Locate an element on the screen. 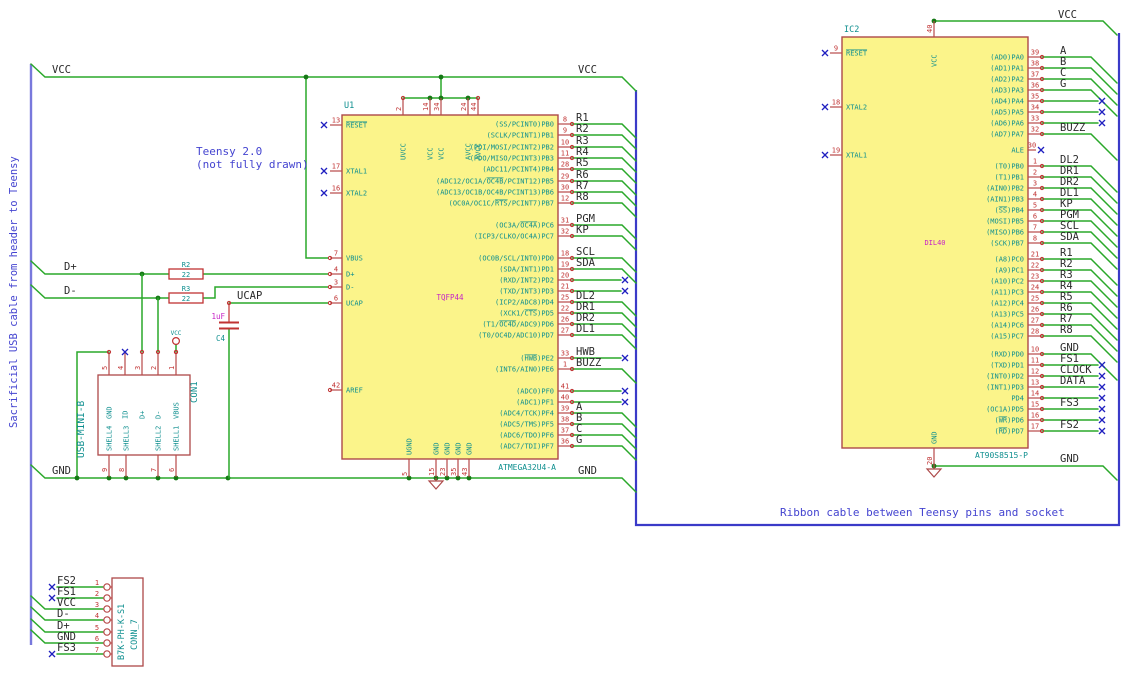 The height and width of the screenshot is (690, 1131). u1-pin-number: 26 is located at coordinates (565, 320).